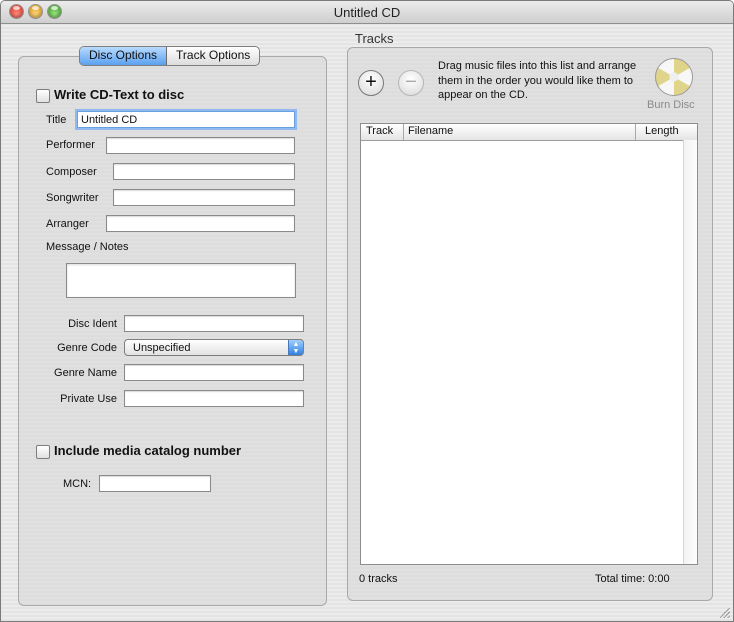 The image size is (734, 622). I want to click on write-cd-text-checkbox, so click(43, 96).